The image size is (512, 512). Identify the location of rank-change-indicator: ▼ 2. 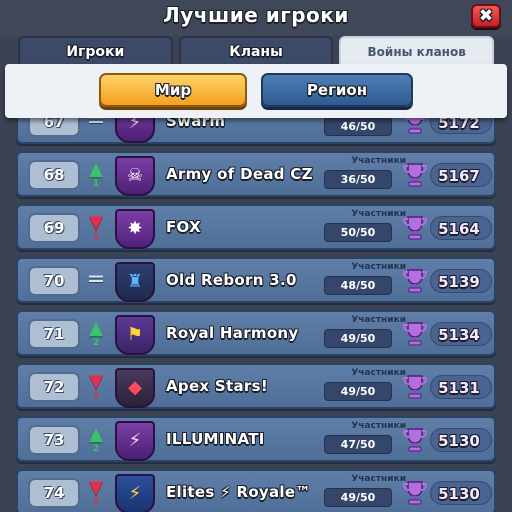
(96, 494).